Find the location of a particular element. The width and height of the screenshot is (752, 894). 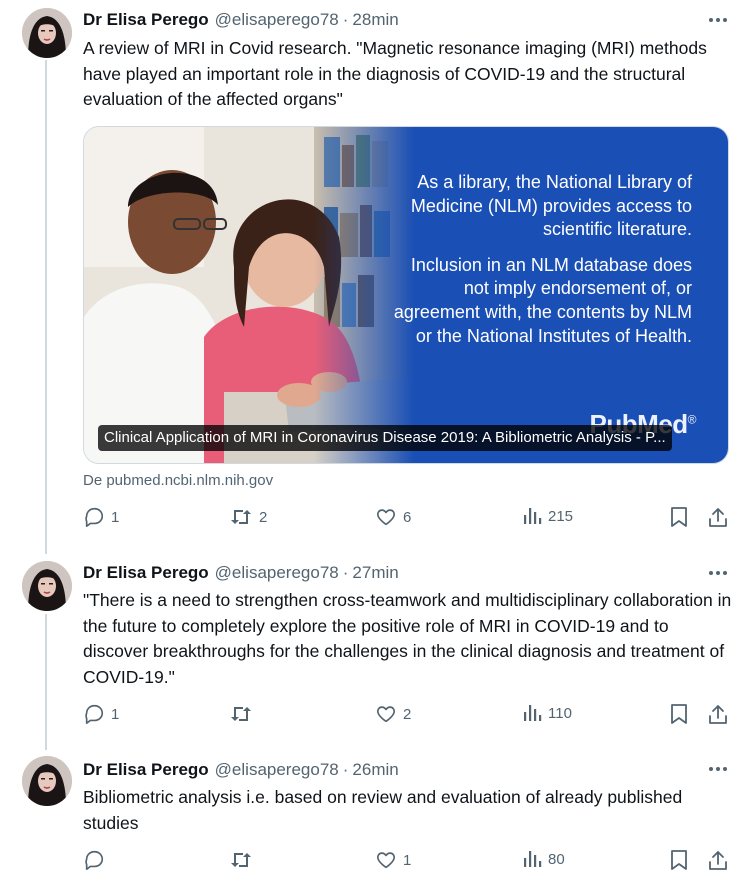

retweet-count: 2 is located at coordinates (263, 517).